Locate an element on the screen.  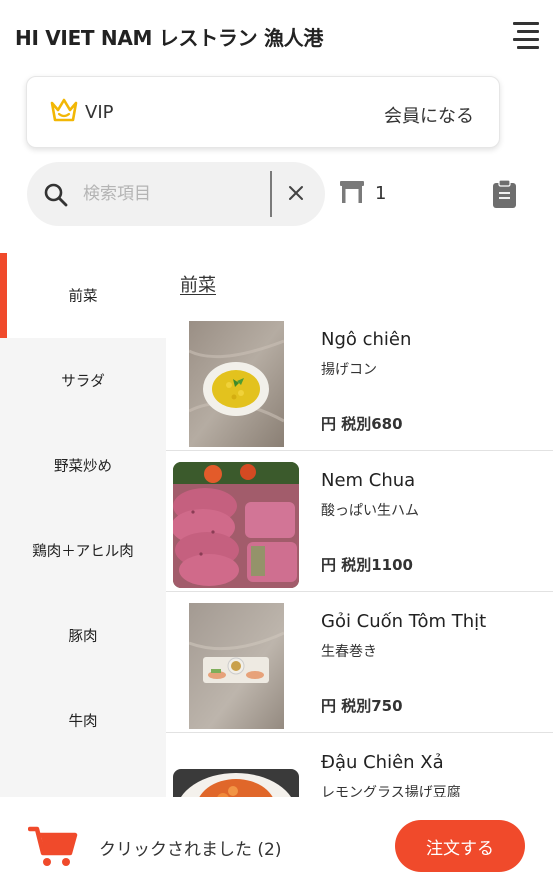
menu-item-card: Đậu Chiên Xả レモングラス揚げ豆腐 is located at coordinates (359, 765).